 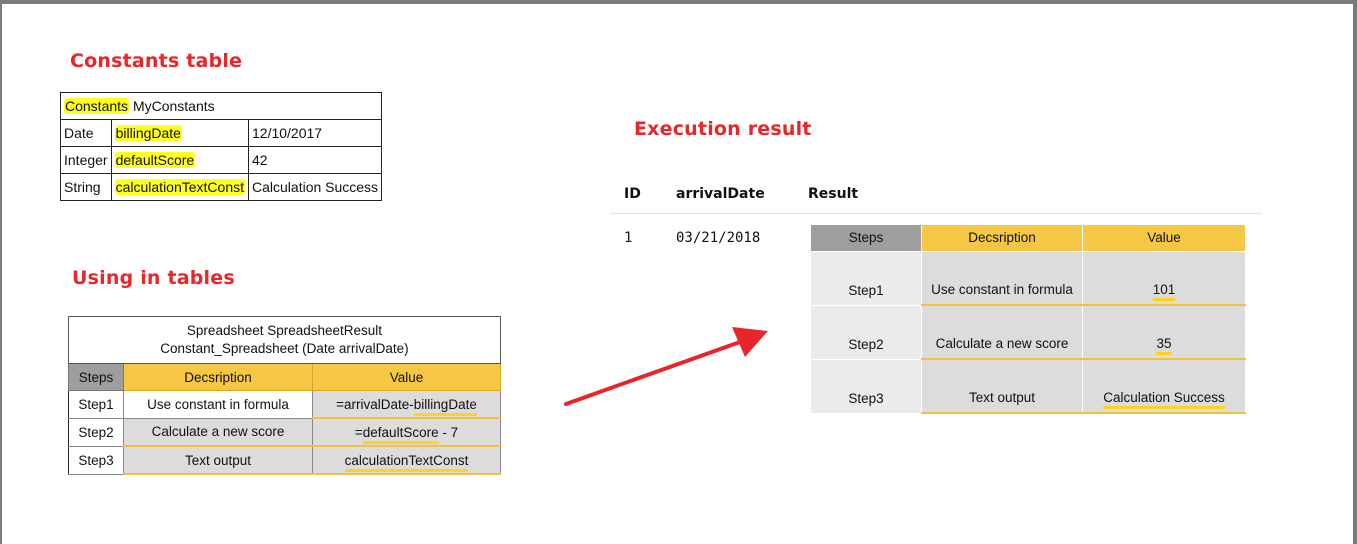 I want to click on header-value: Value, so click(x=1164, y=238).